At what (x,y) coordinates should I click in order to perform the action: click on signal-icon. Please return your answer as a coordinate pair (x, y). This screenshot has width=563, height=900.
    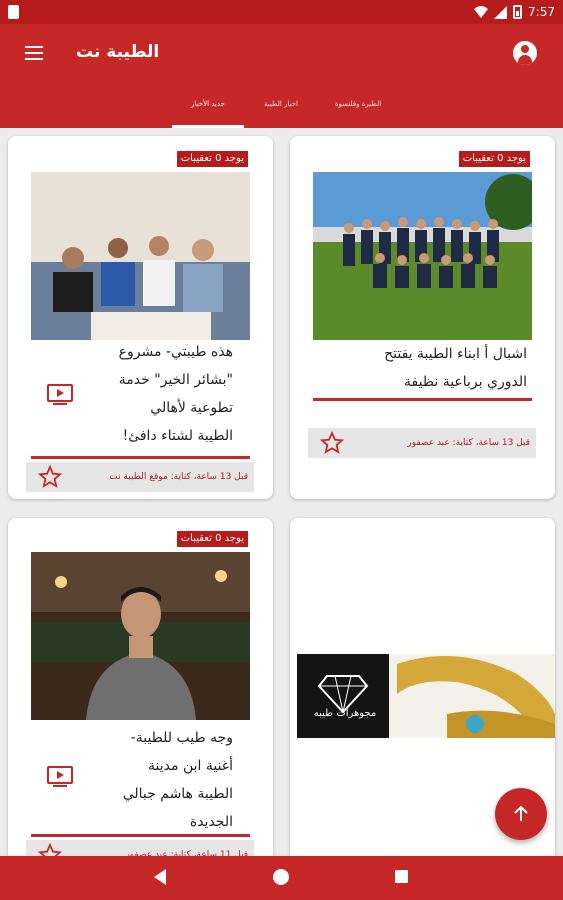
    Looking at the image, I should click on (501, 12).